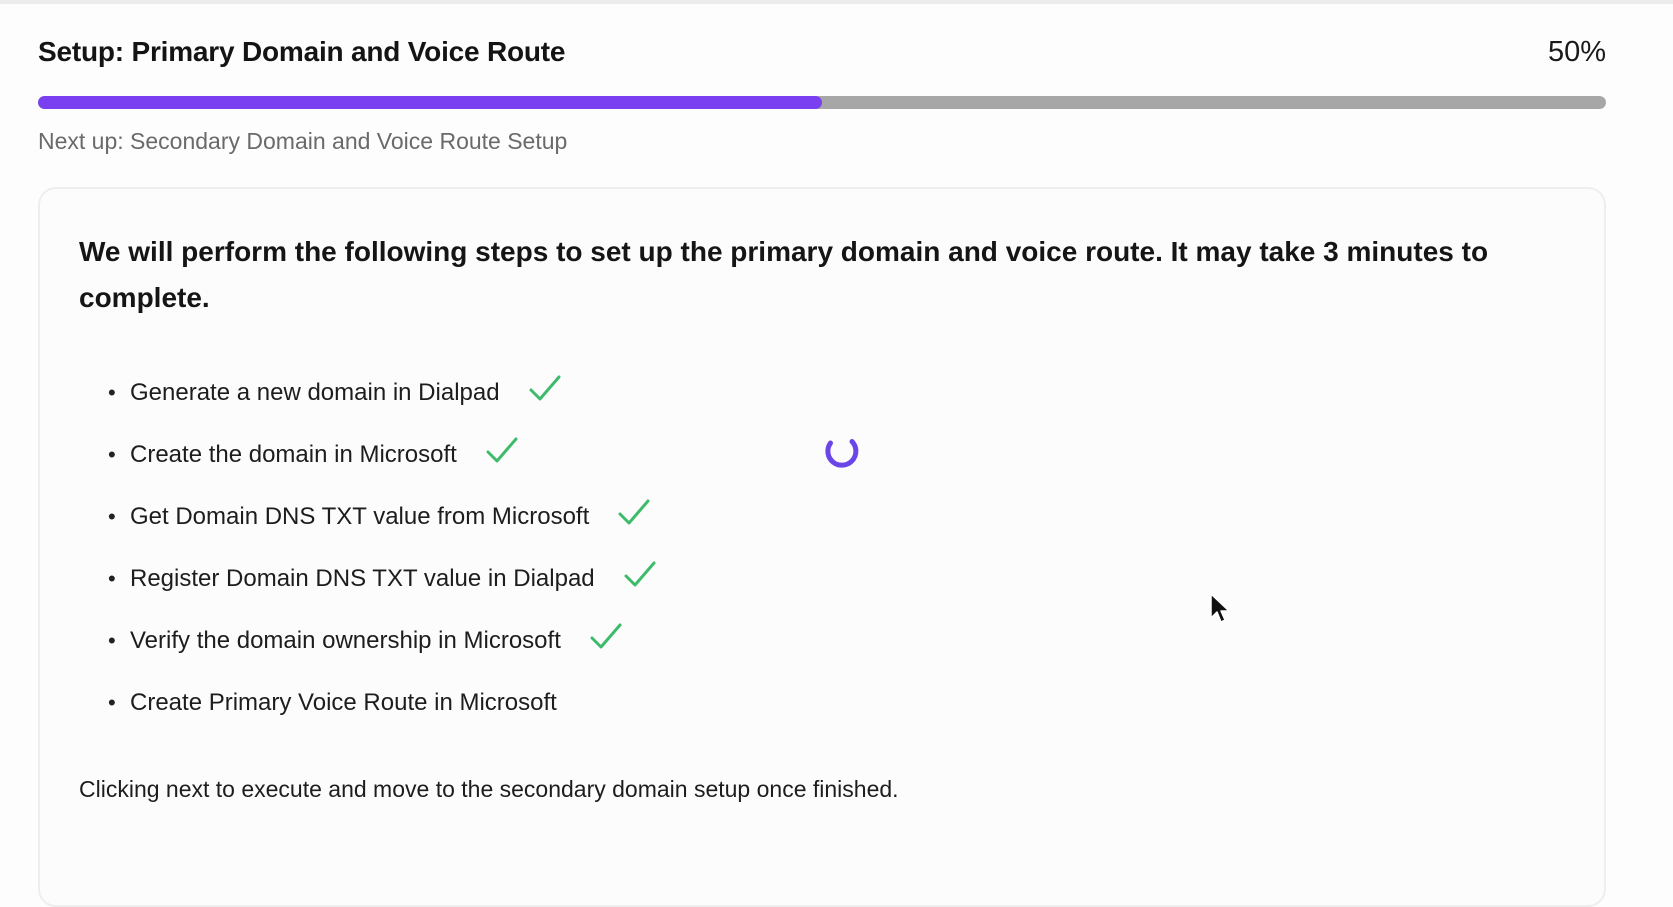 The height and width of the screenshot is (907, 1673). Describe the element at coordinates (360, 516) in the screenshot. I see `step-label: Get Domain DNS TXT value from Microsoft` at that location.